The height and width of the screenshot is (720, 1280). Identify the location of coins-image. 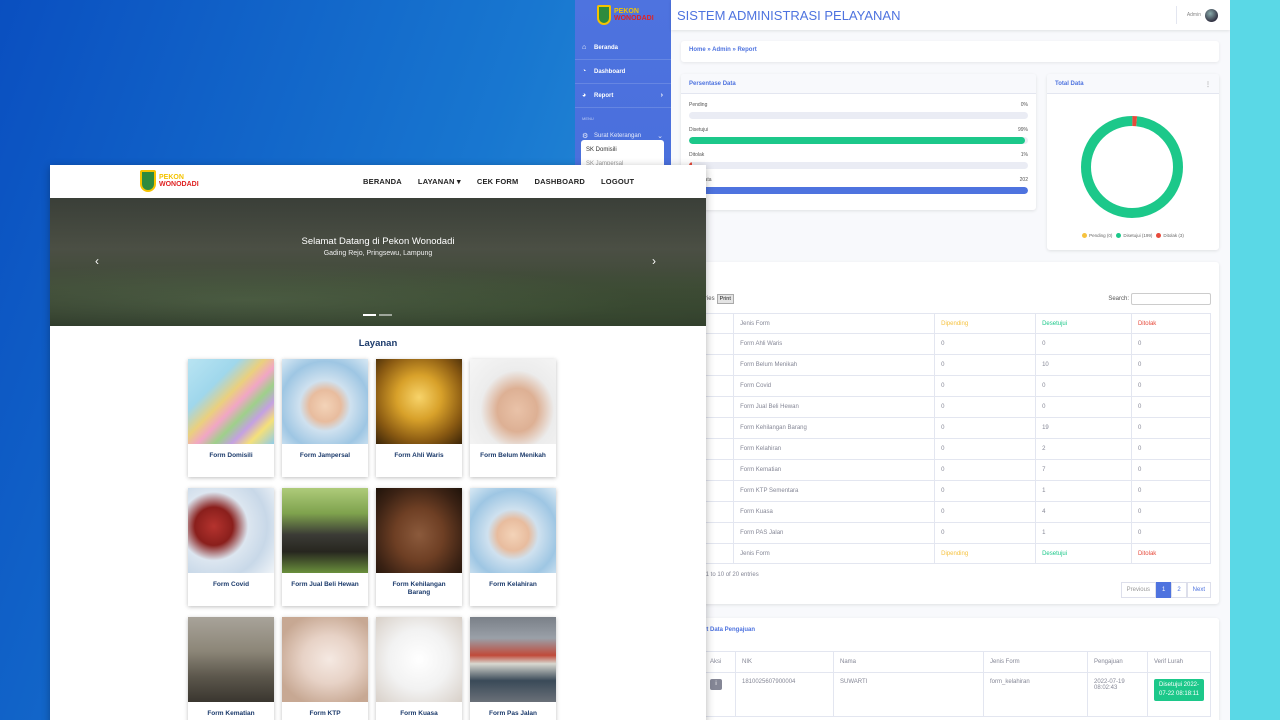
(419, 401).